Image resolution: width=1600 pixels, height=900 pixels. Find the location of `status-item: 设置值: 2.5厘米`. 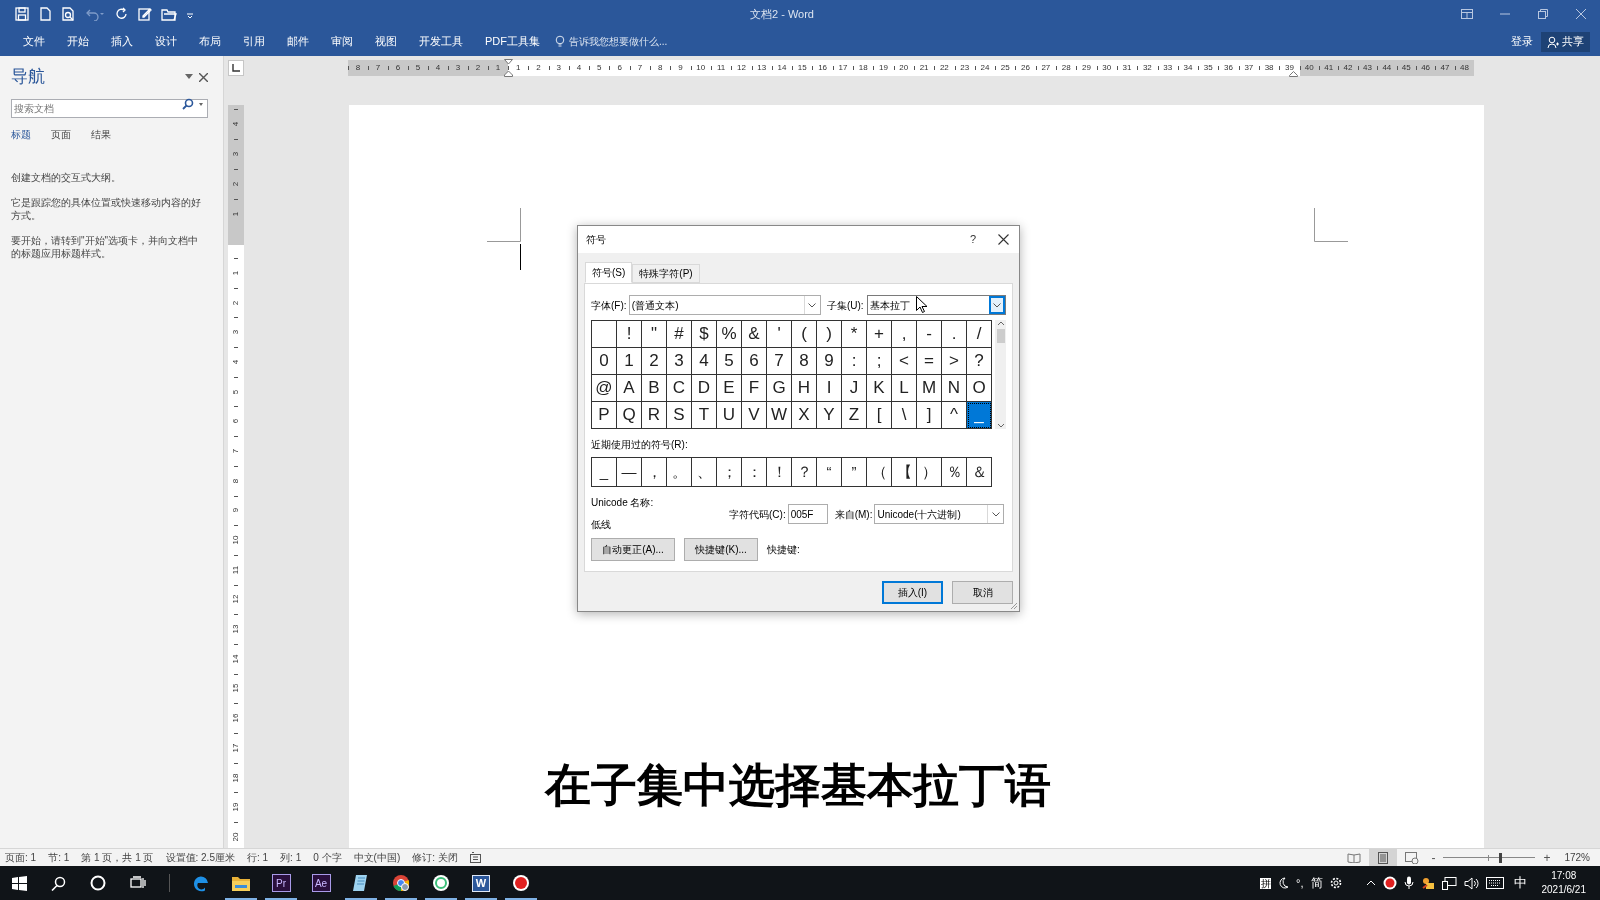

status-item: 设置值: 2.5厘米 is located at coordinates (200, 857).